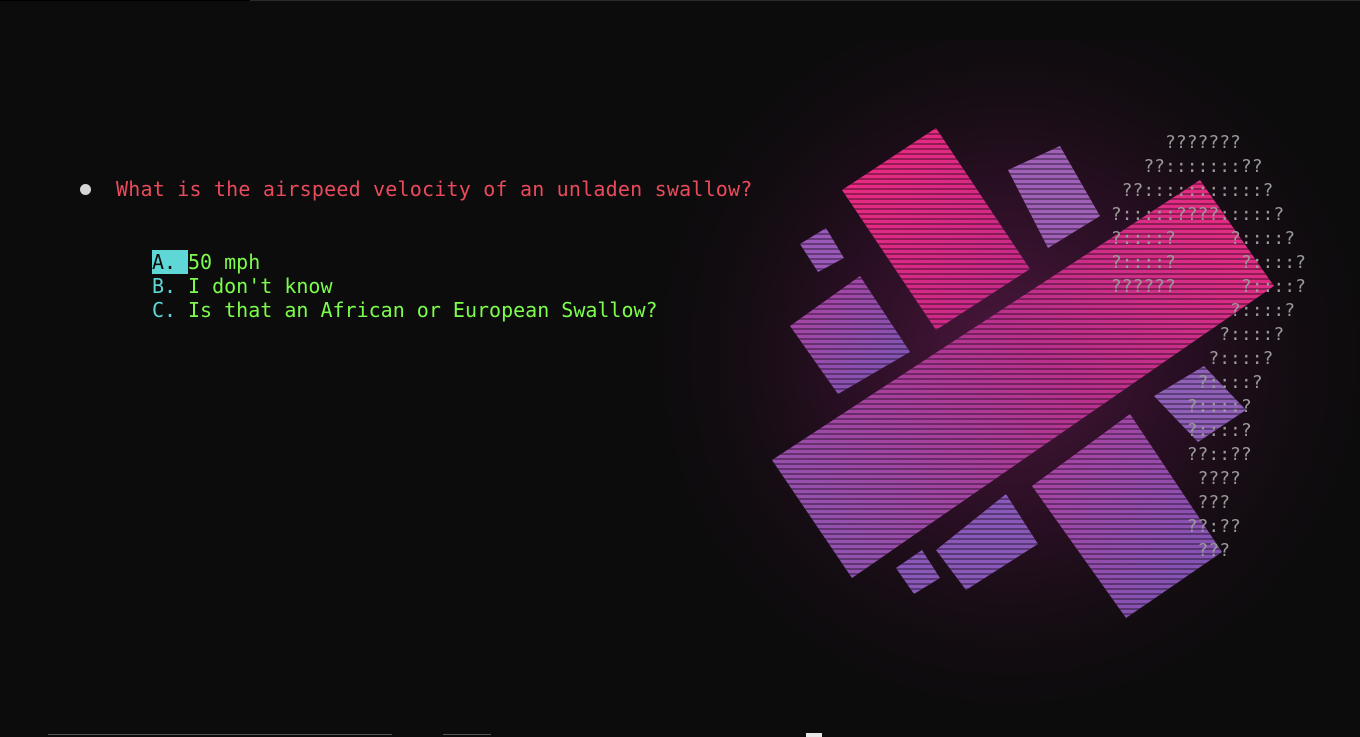 The height and width of the screenshot is (737, 1360). What do you see at coordinates (1176, 454) in the screenshot?
I see `ascii-line: ??::??` at bounding box center [1176, 454].